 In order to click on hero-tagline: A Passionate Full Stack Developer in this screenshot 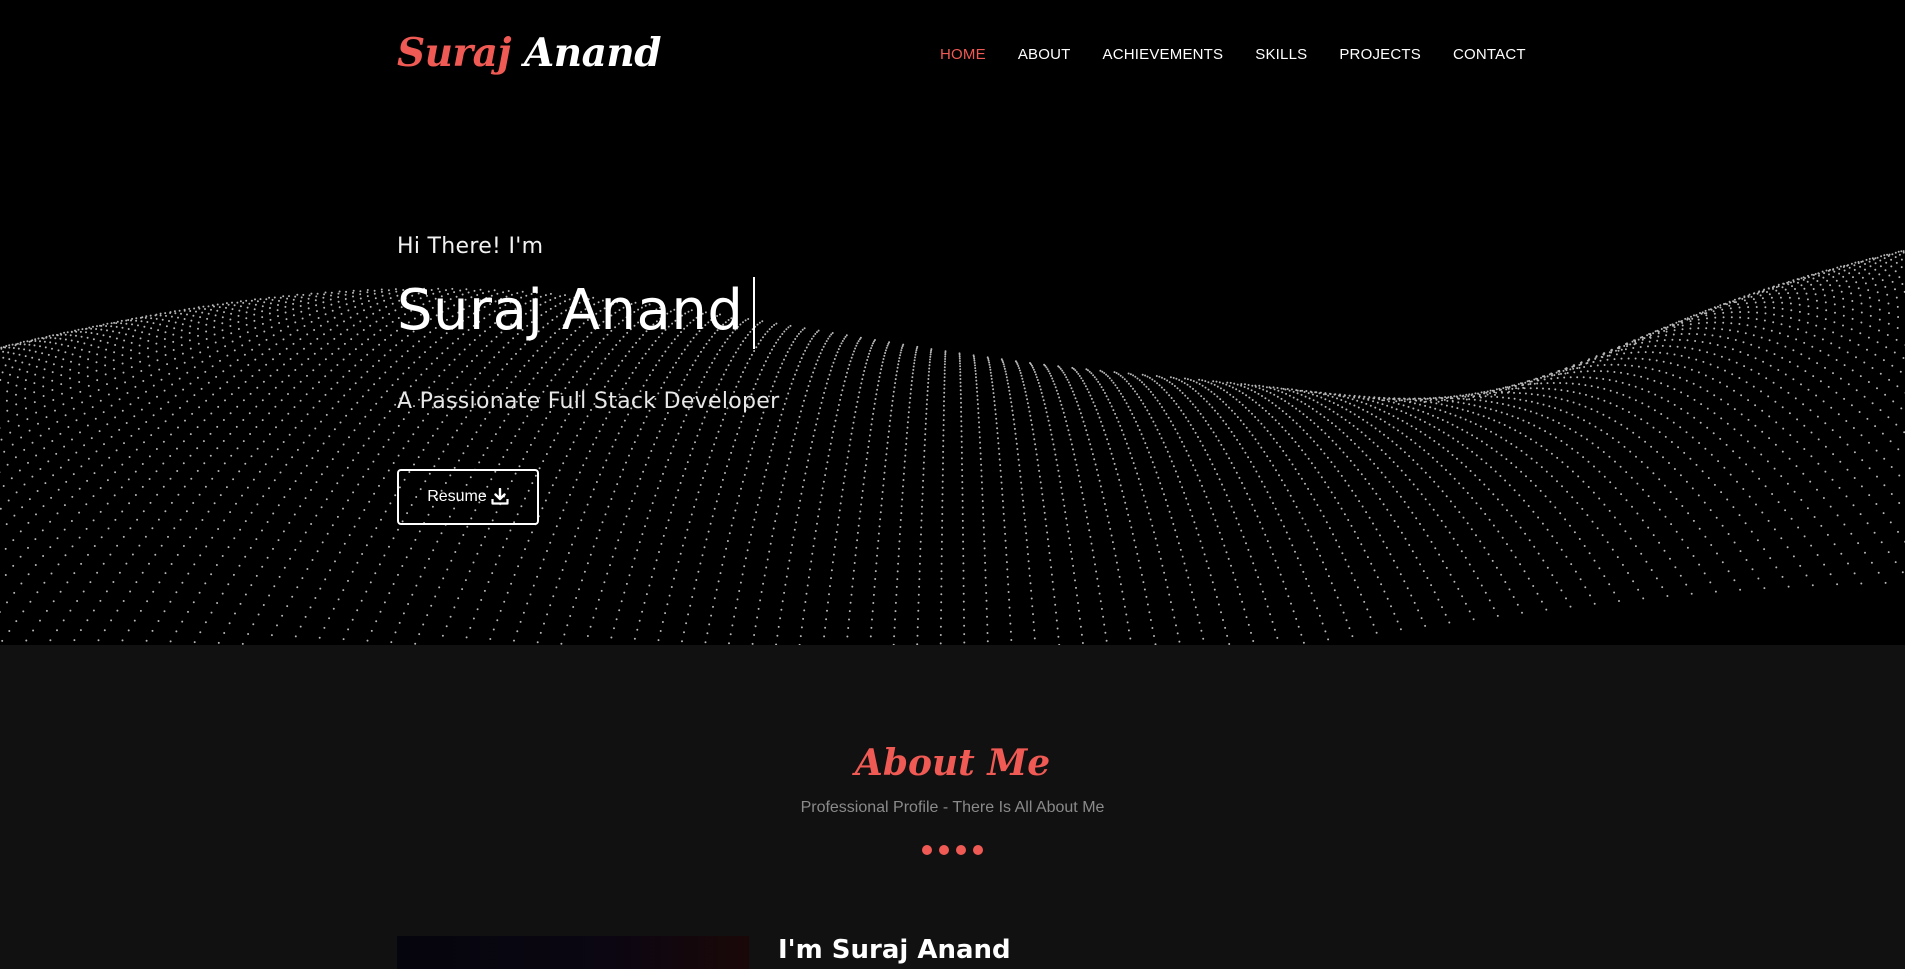, I will do `click(588, 401)`.